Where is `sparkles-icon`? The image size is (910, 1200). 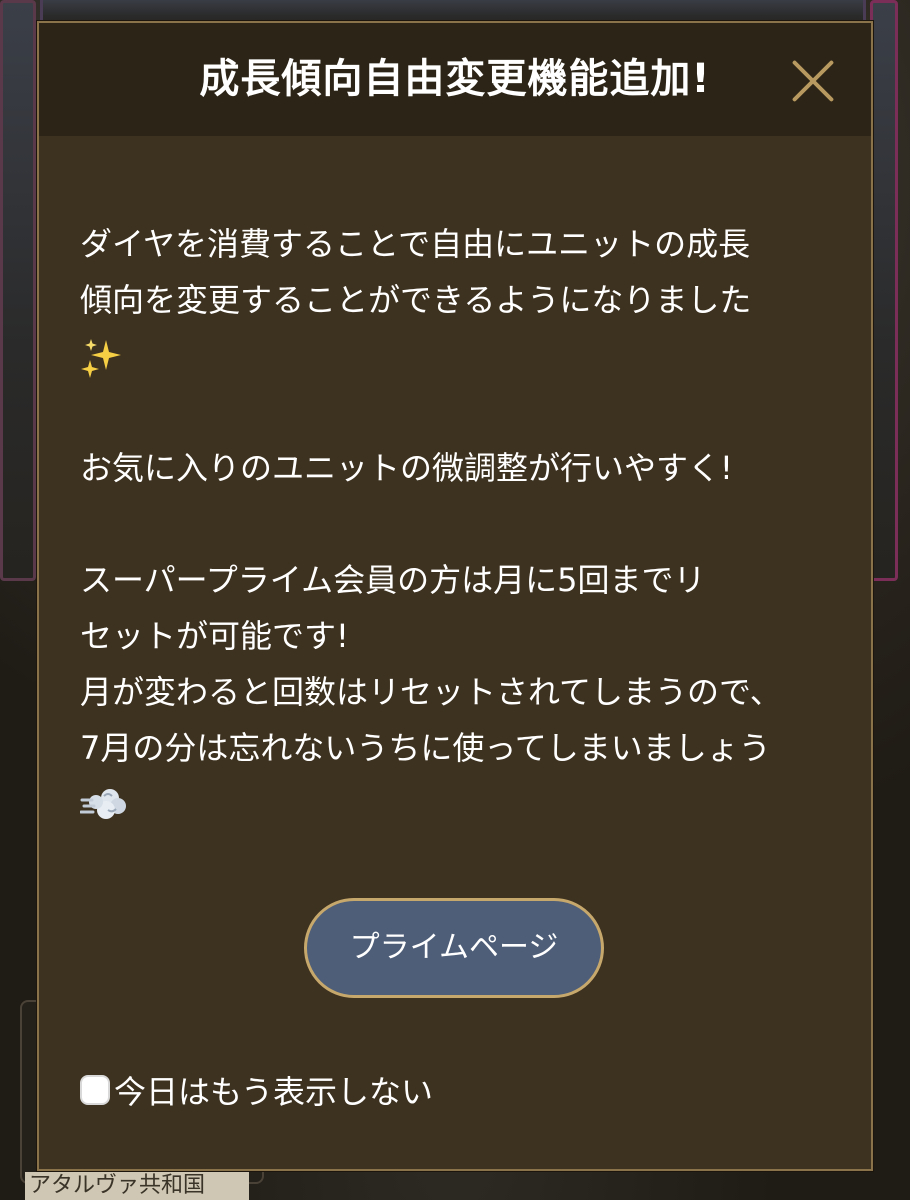 sparkles-icon is located at coordinates (102, 358).